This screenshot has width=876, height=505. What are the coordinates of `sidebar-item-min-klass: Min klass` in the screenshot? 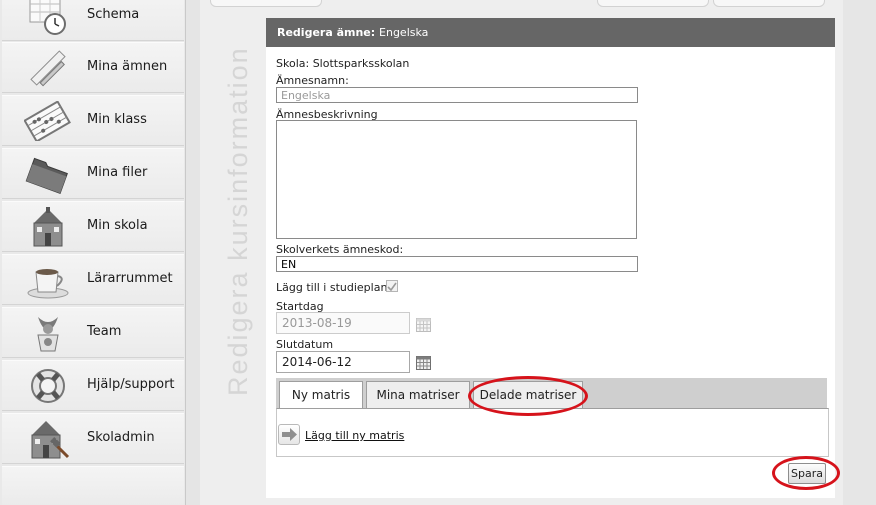 It's located at (93, 120).